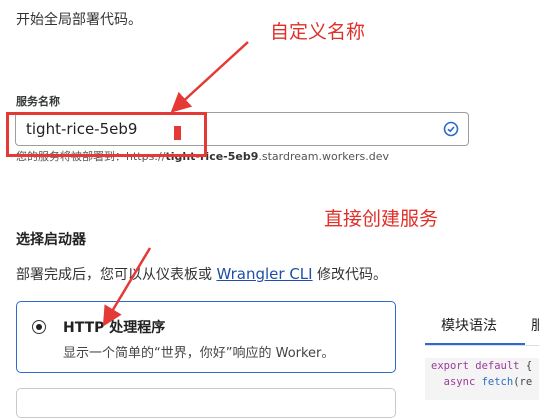 Image resolution: width=539 pixels, height=418 pixels. I want to click on service-name-label: 服务名称, so click(38, 101).